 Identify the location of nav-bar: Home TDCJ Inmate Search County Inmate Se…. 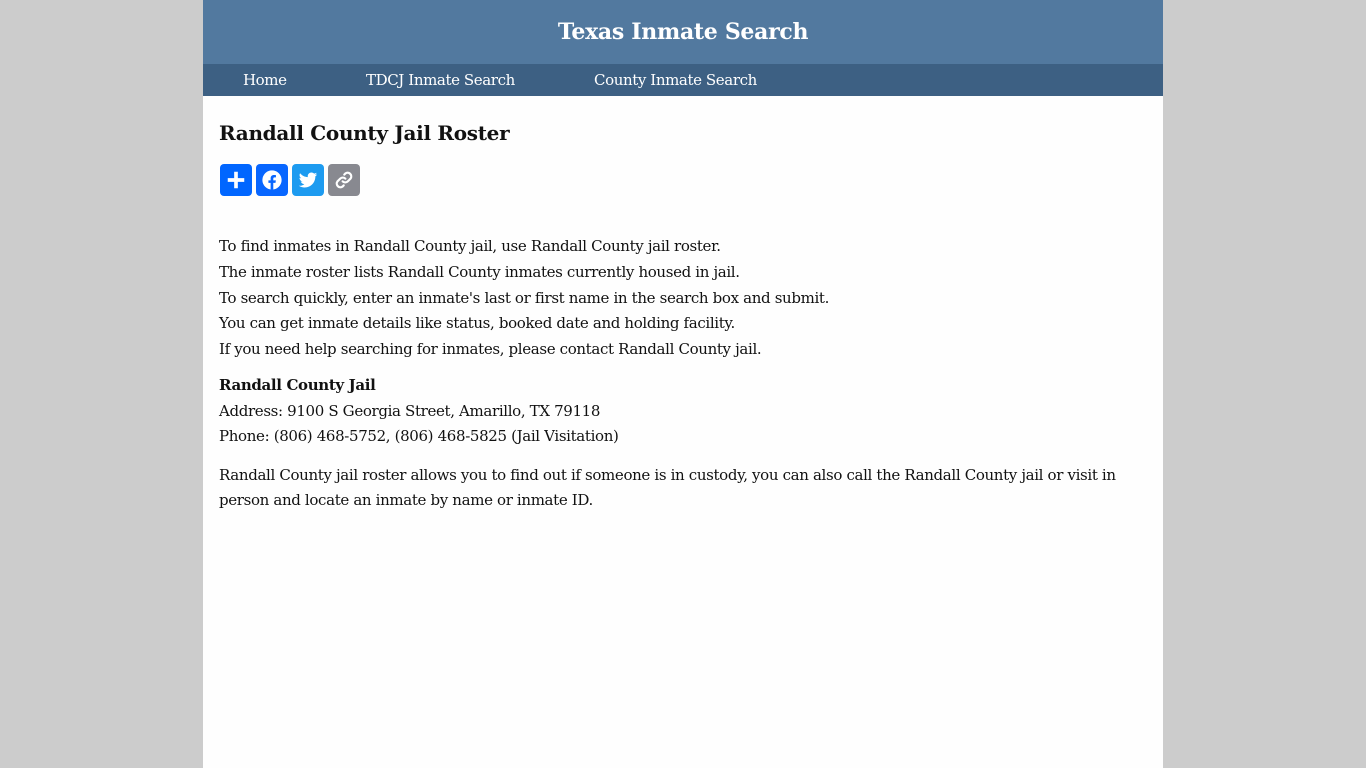
(683, 80).